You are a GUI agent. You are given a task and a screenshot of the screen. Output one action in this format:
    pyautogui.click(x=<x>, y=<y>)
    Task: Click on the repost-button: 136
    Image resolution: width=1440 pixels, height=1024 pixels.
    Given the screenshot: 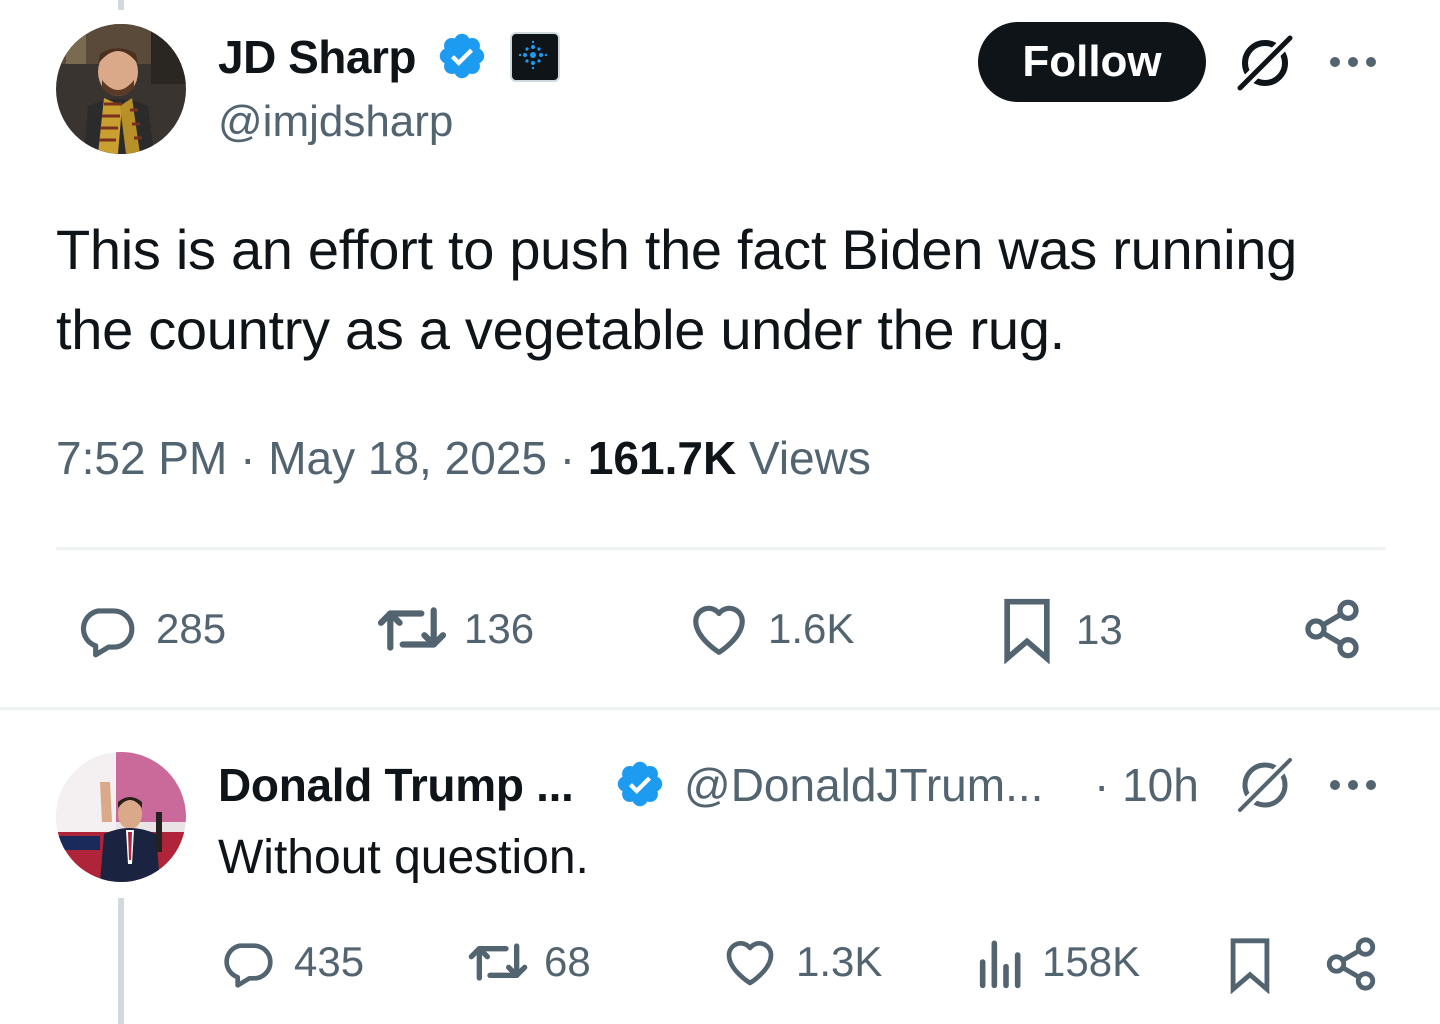 What is the action you would take?
    pyautogui.click(x=454, y=629)
    